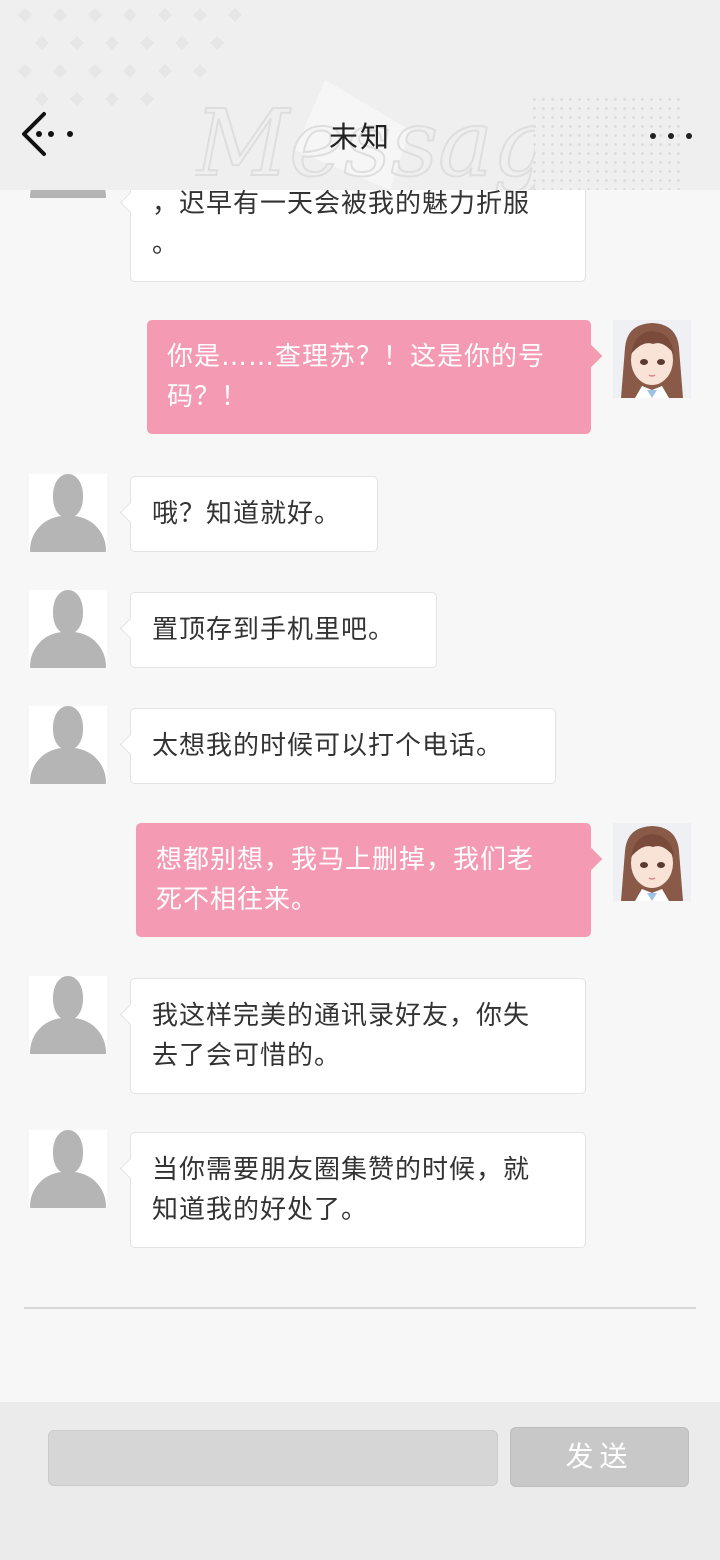  What do you see at coordinates (328, 746) in the screenshot?
I see `message-text: 太想我的时候可以打个电话。` at bounding box center [328, 746].